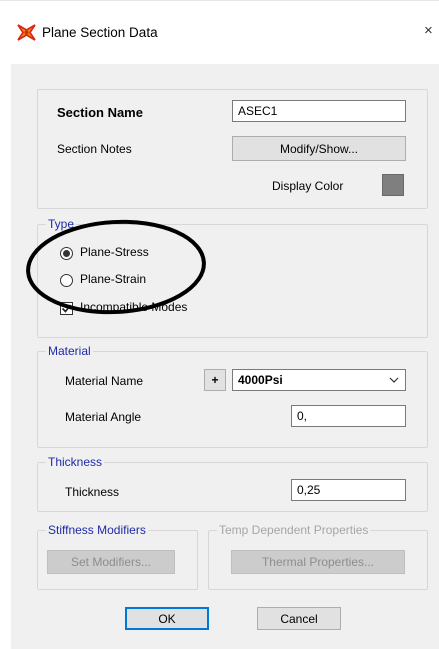 The height and width of the screenshot is (649, 439). I want to click on section-name-input: ASEC1, so click(319, 111).